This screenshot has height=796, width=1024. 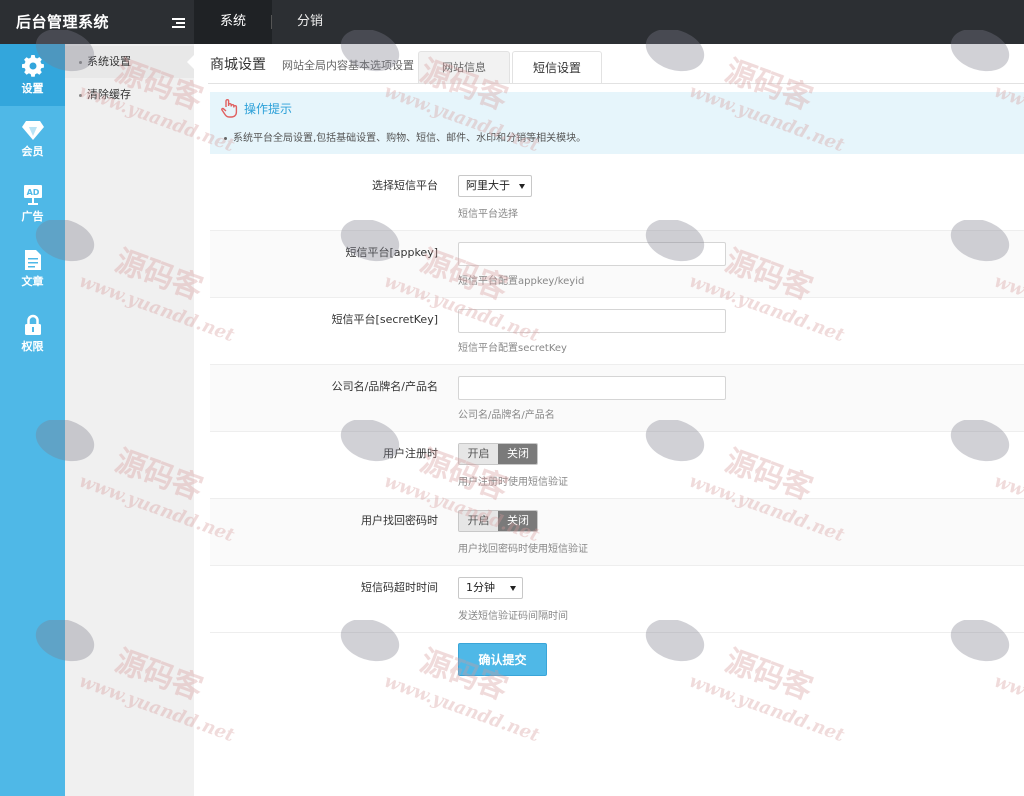 I want to click on sidebar-item-articles: 文章, so click(x=32, y=270).